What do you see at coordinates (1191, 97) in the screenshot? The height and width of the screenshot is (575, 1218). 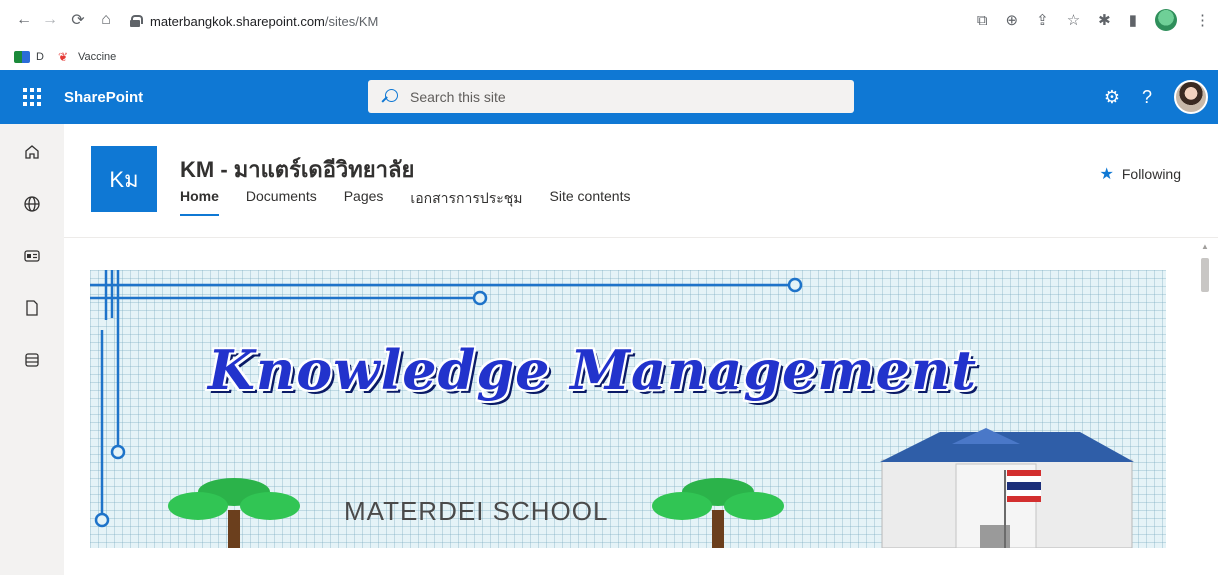 I see `account-avatar` at bounding box center [1191, 97].